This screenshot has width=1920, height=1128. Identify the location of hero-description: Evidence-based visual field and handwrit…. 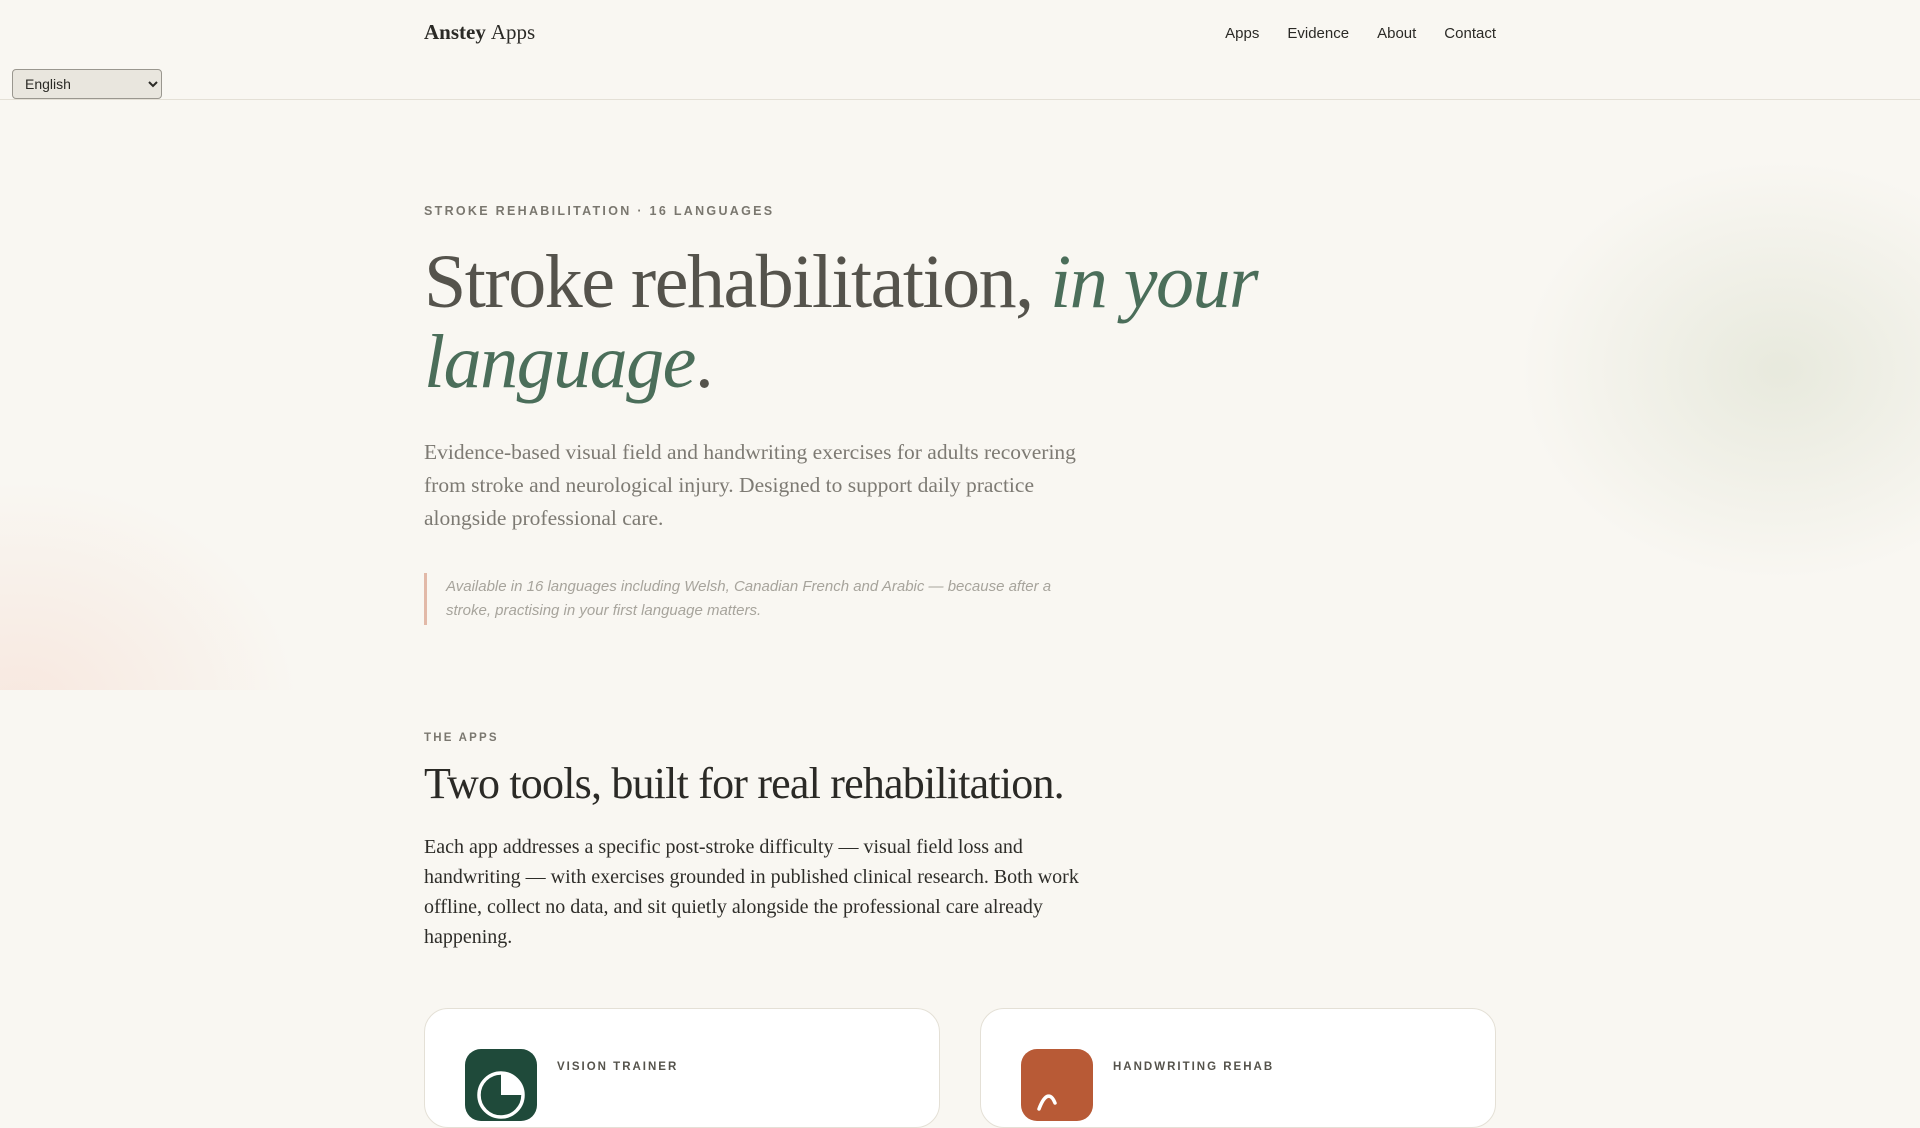
(750, 485).